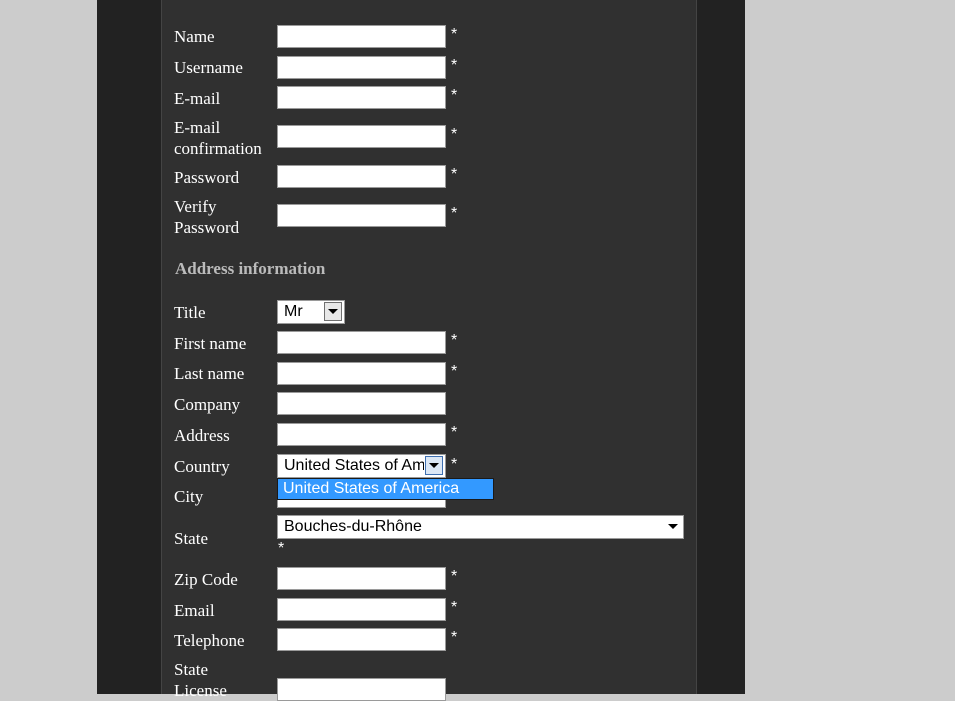  Describe the element at coordinates (209, 640) in the screenshot. I see `telephone-label: Telephone` at that location.